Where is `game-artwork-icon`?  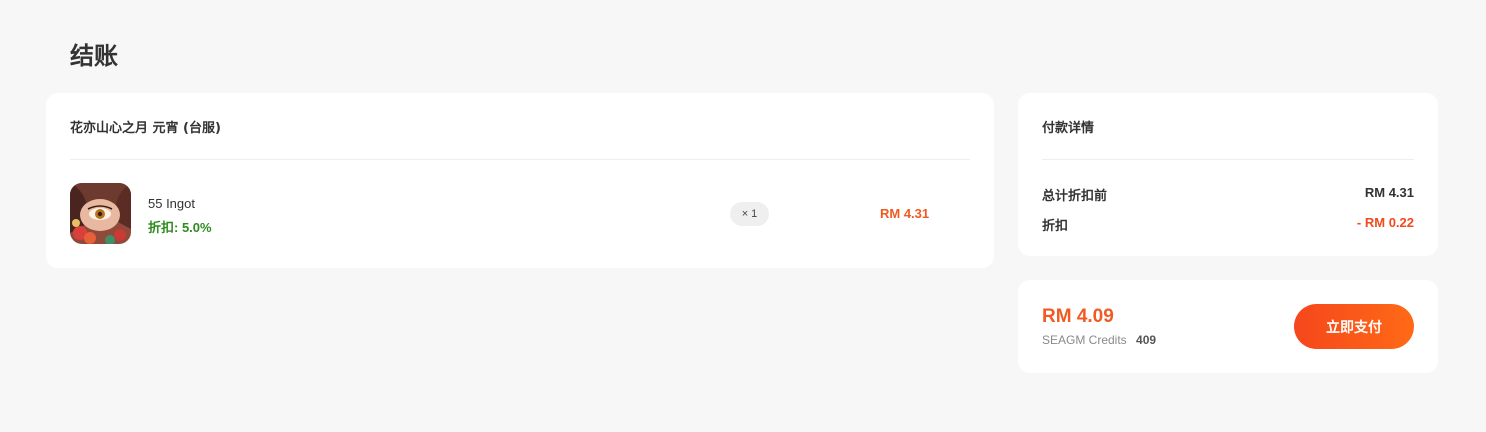
game-artwork-icon is located at coordinates (100, 213).